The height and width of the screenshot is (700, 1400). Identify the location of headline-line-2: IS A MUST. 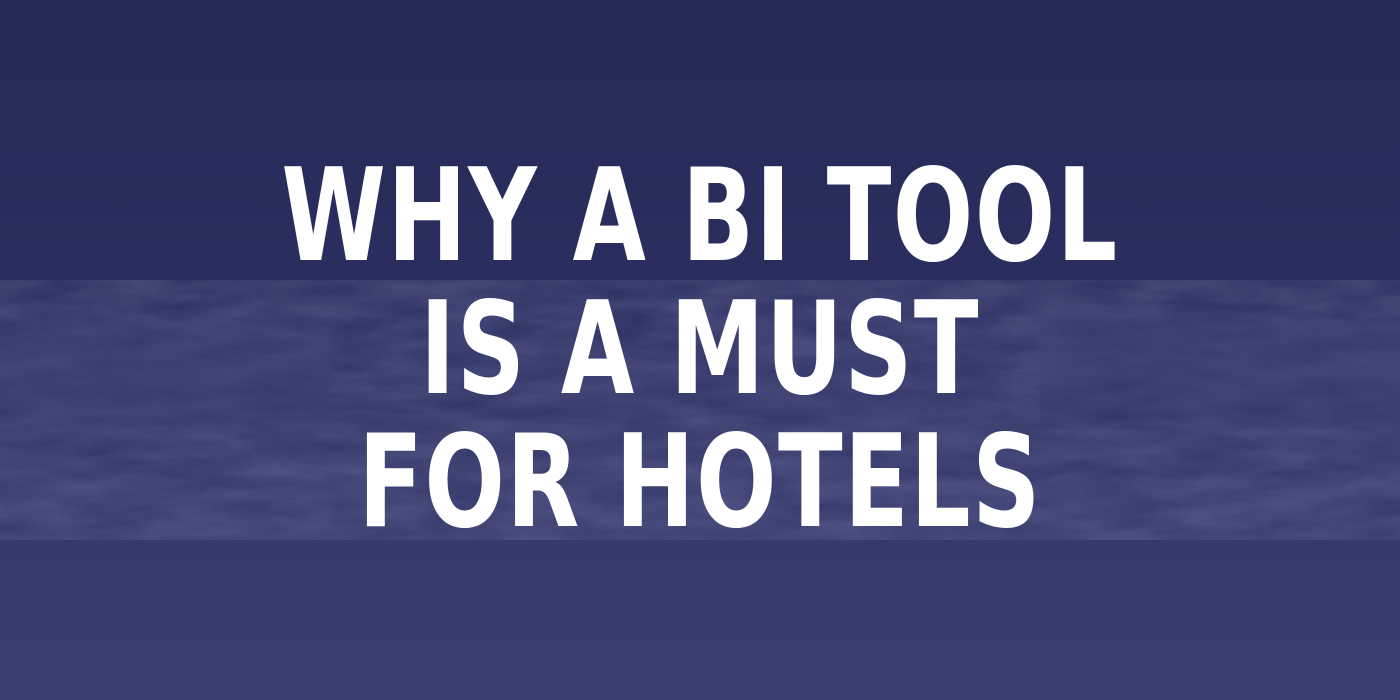
(700, 349).